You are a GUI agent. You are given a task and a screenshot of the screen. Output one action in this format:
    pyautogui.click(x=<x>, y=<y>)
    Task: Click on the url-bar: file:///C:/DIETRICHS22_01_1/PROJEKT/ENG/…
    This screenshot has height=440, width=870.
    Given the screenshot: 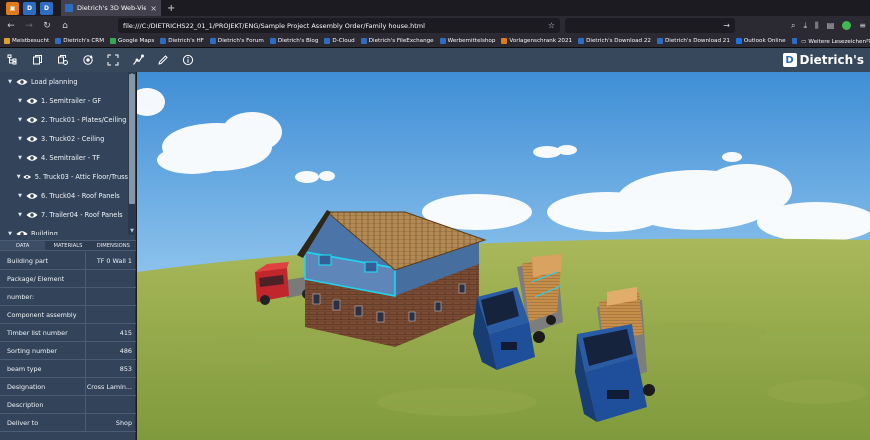 What is the action you would take?
    pyautogui.click(x=339, y=25)
    